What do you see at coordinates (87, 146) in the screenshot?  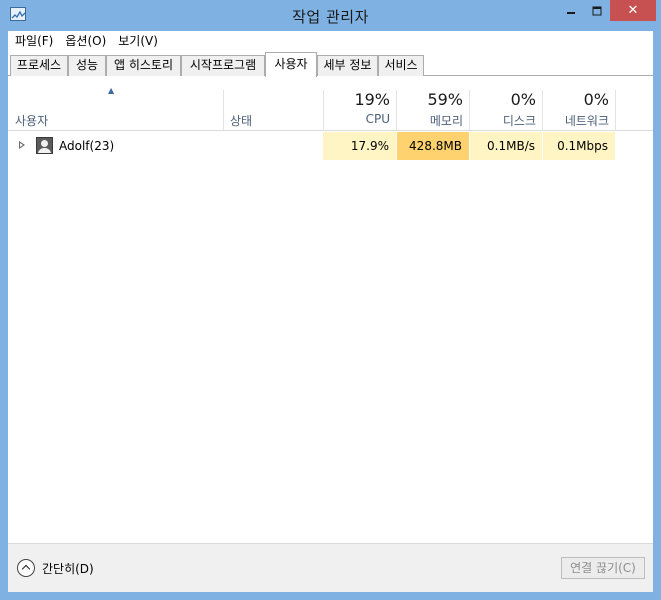 I see `user-name: Adolf(23)` at bounding box center [87, 146].